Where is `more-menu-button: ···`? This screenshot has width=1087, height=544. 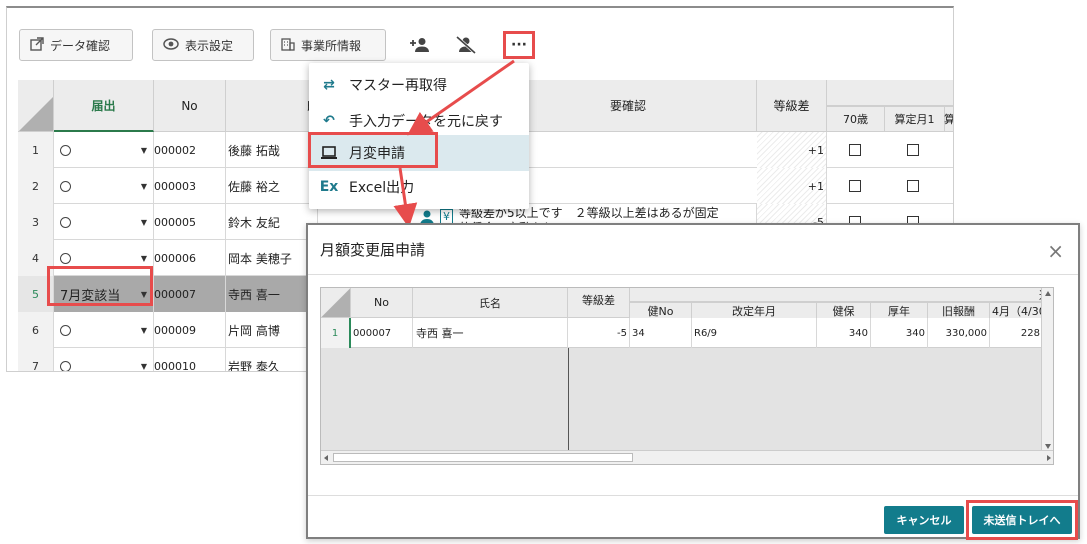 more-menu-button: ··· is located at coordinates (519, 45).